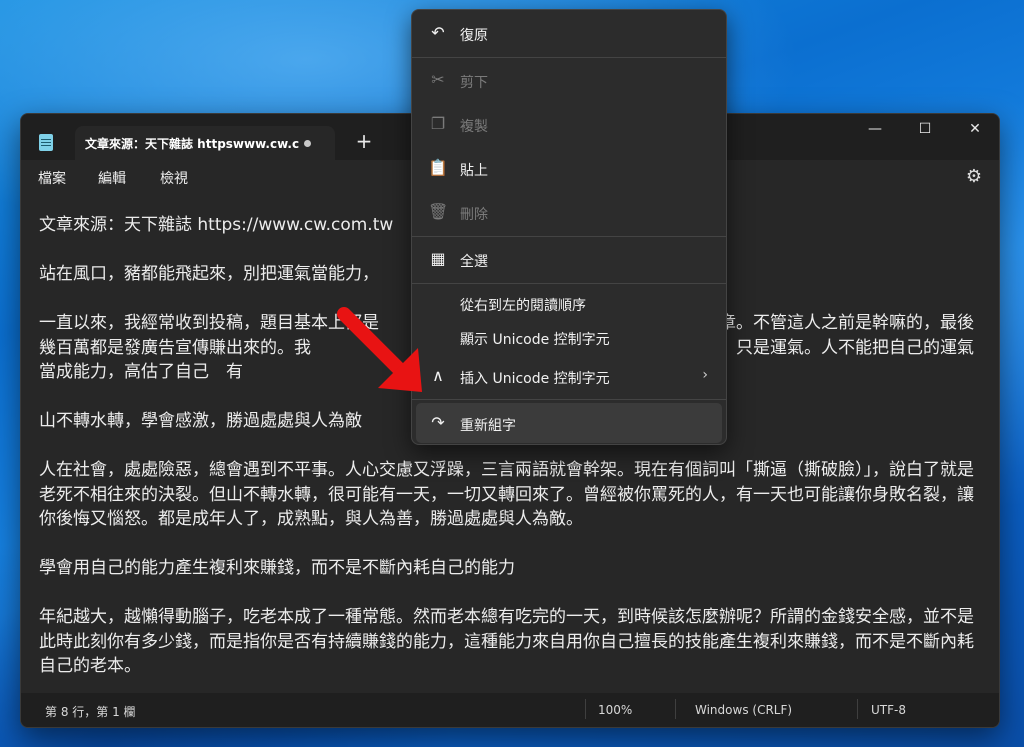 The height and width of the screenshot is (747, 1024). I want to click on encoding: UTF-8, so click(888, 710).